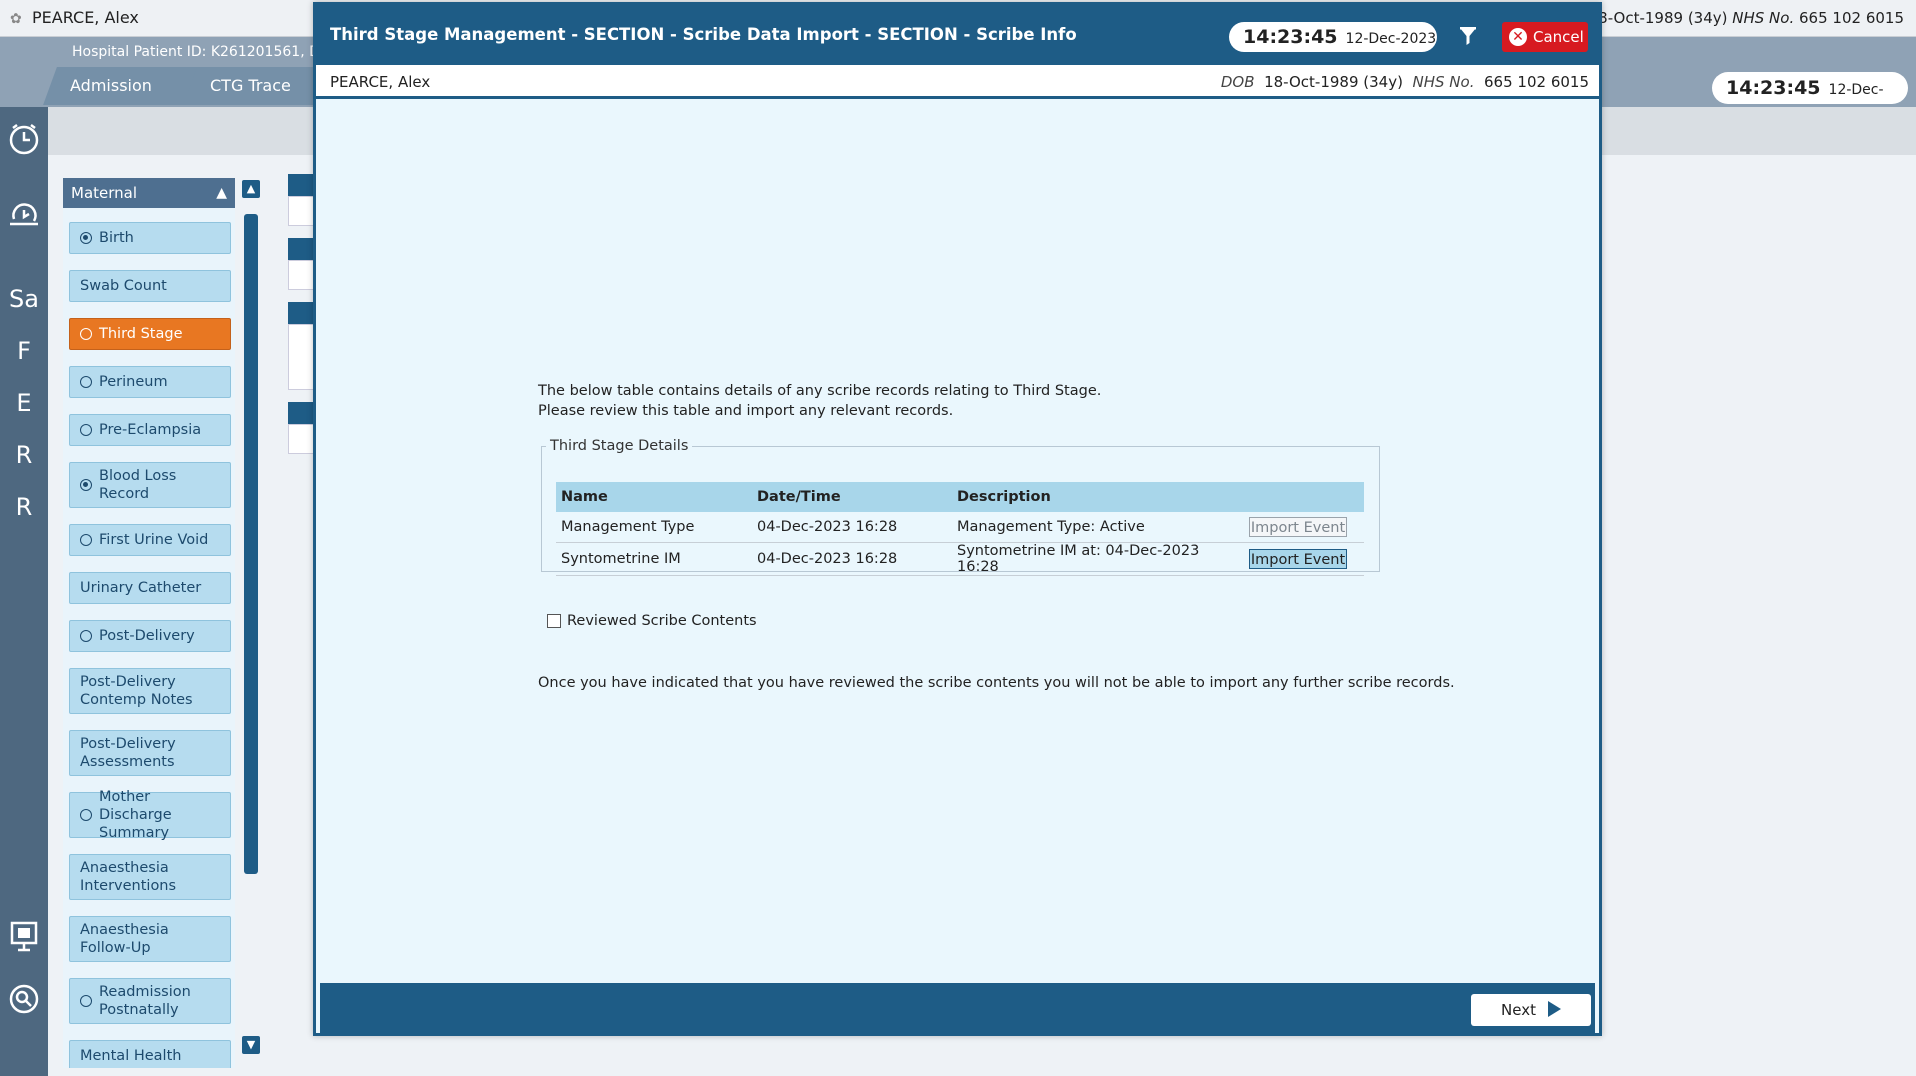 The width and height of the screenshot is (1916, 1076). What do you see at coordinates (1468, 36) in the screenshot?
I see `filter-icon` at bounding box center [1468, 36].